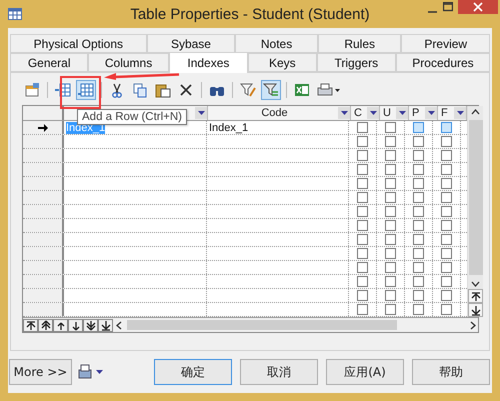 This screenshot has height=401, width=500. What do you see at coordinates (446, 113) in the screenshot?
I see `column-header: F` at bounding box center [446, 113].